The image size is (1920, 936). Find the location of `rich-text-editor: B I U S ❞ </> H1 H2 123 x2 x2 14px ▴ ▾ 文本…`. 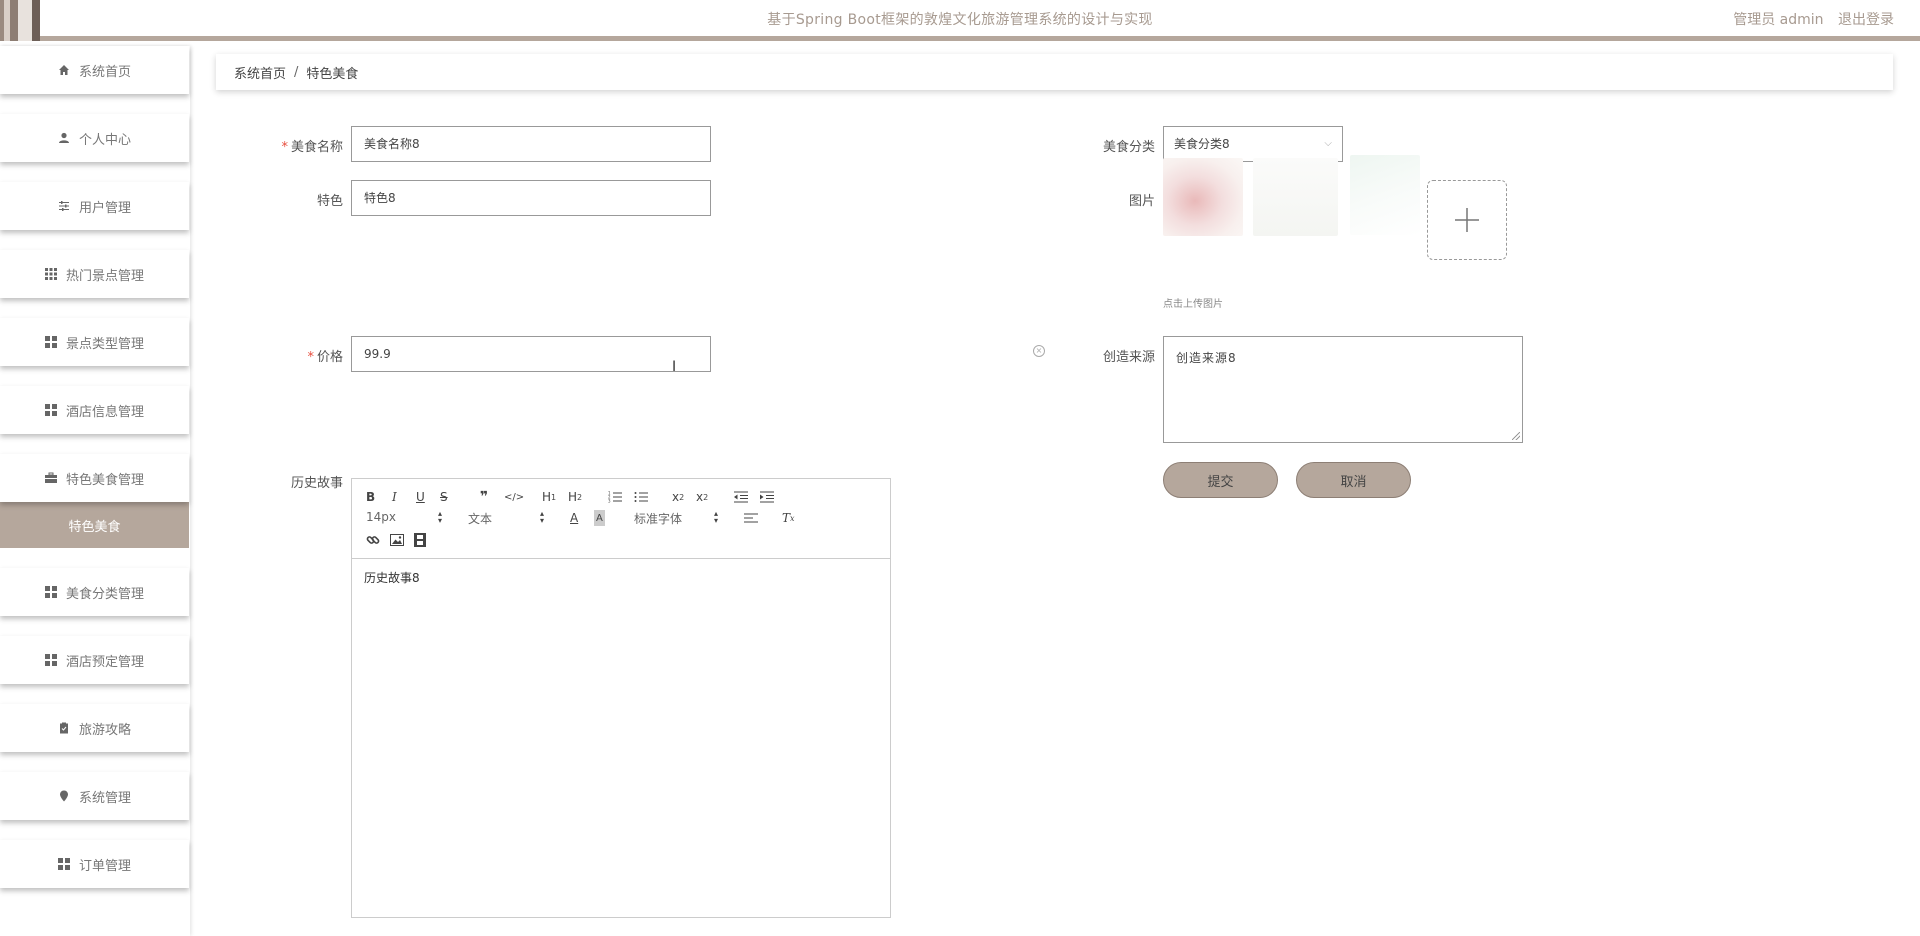

rich-text-editor: B I U S ❞ </> H1 H2 123 x2 x2 14px ▴ ▾ 文本… is located at coordinates (621, 698).